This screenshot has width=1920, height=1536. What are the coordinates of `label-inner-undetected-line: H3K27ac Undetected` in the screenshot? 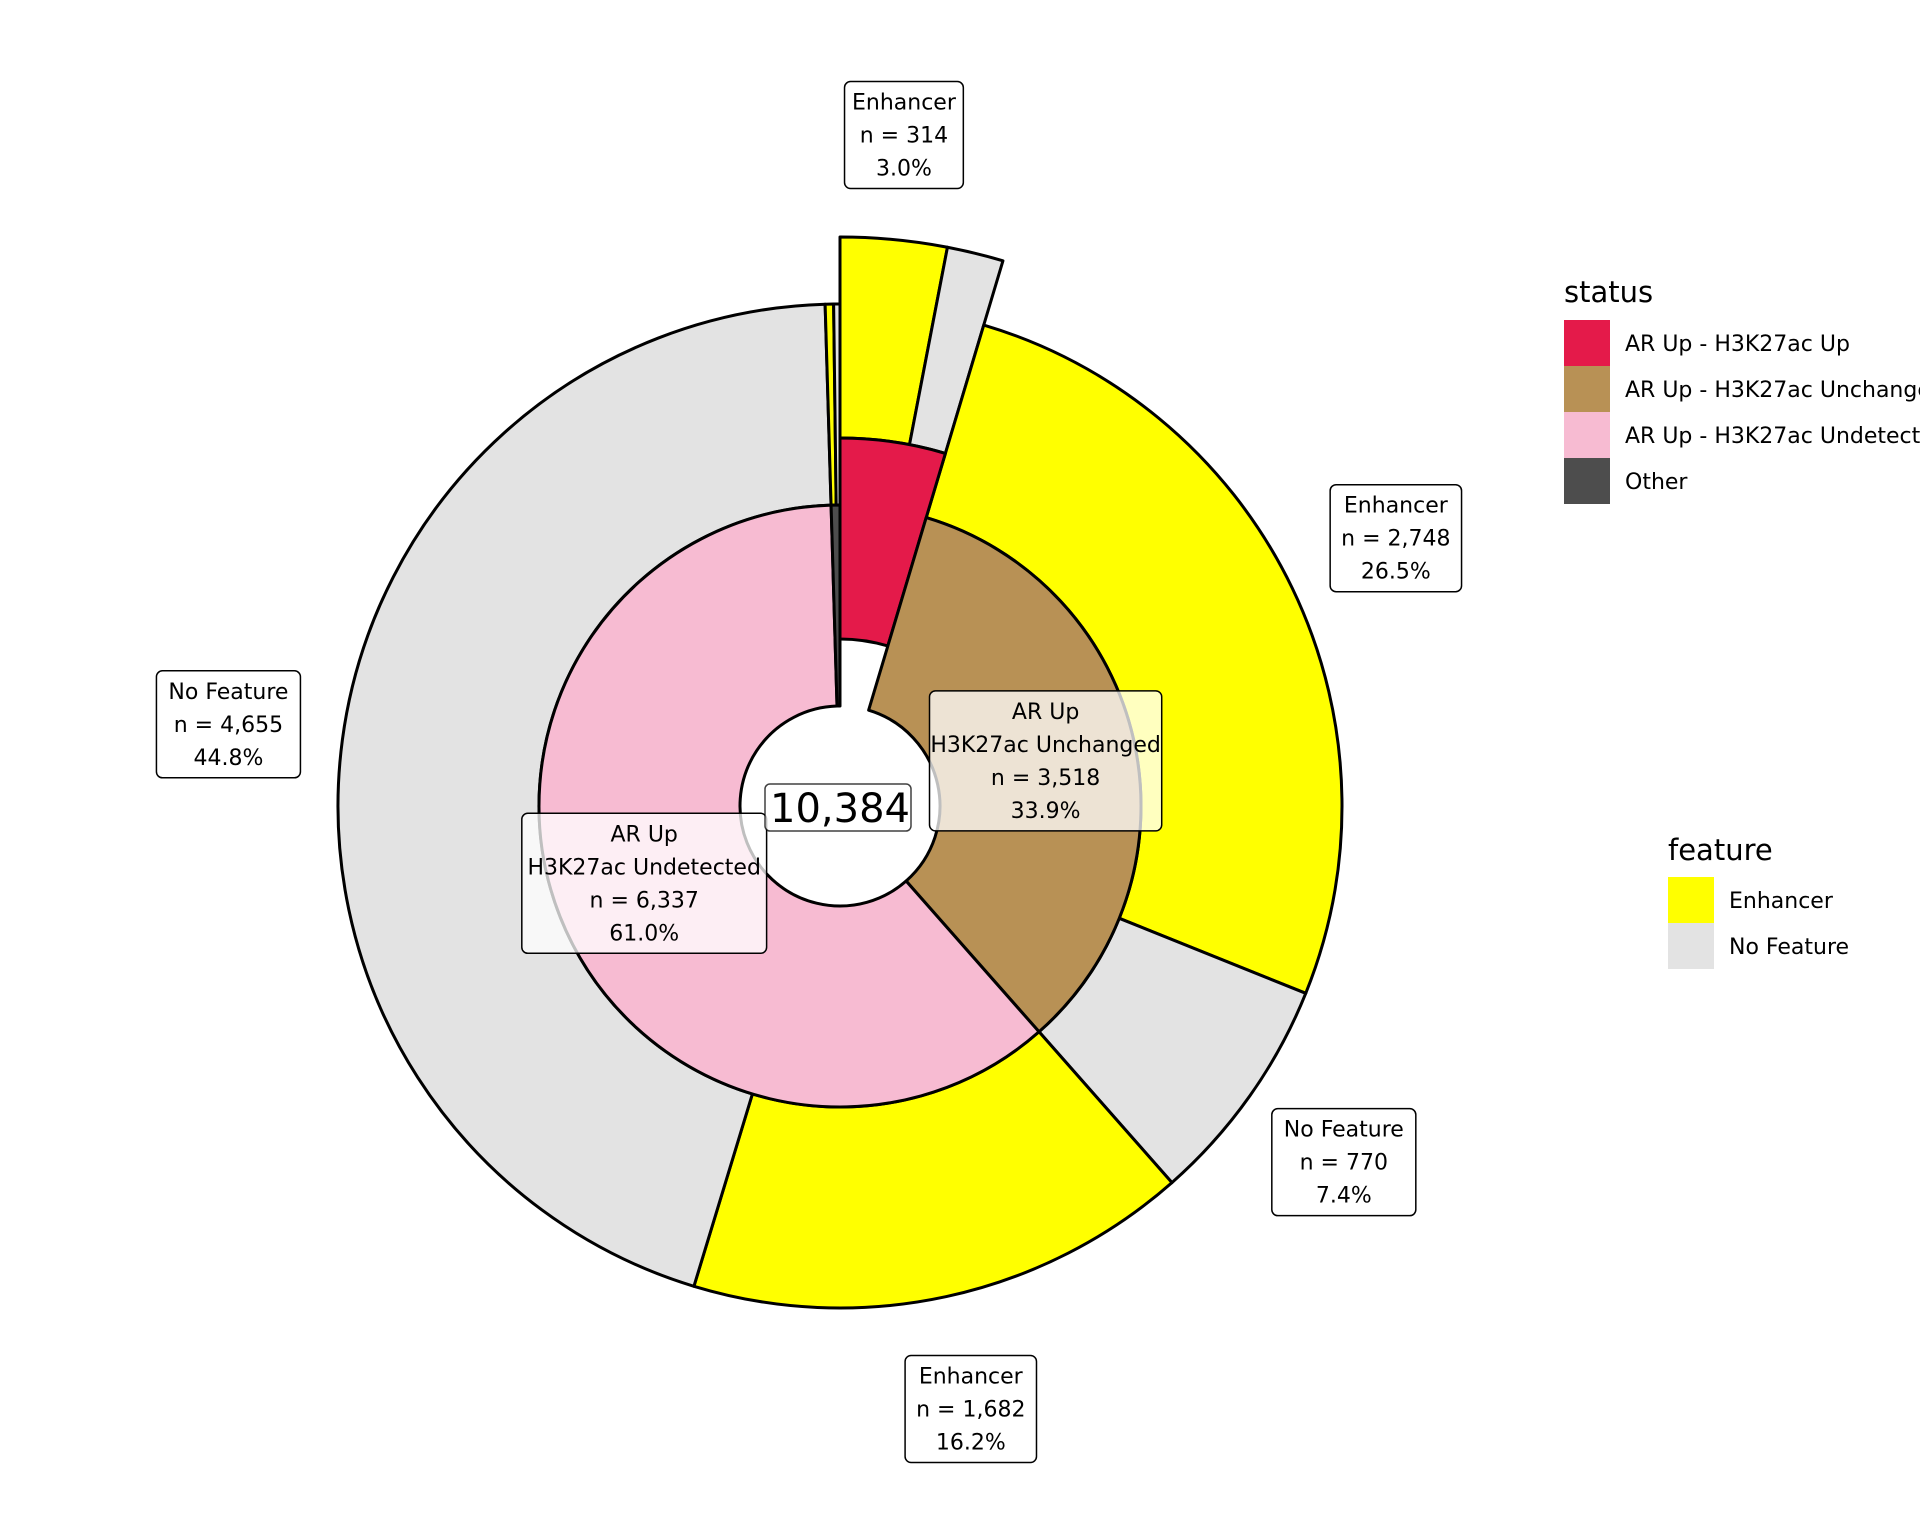 It's located at (643, 867).